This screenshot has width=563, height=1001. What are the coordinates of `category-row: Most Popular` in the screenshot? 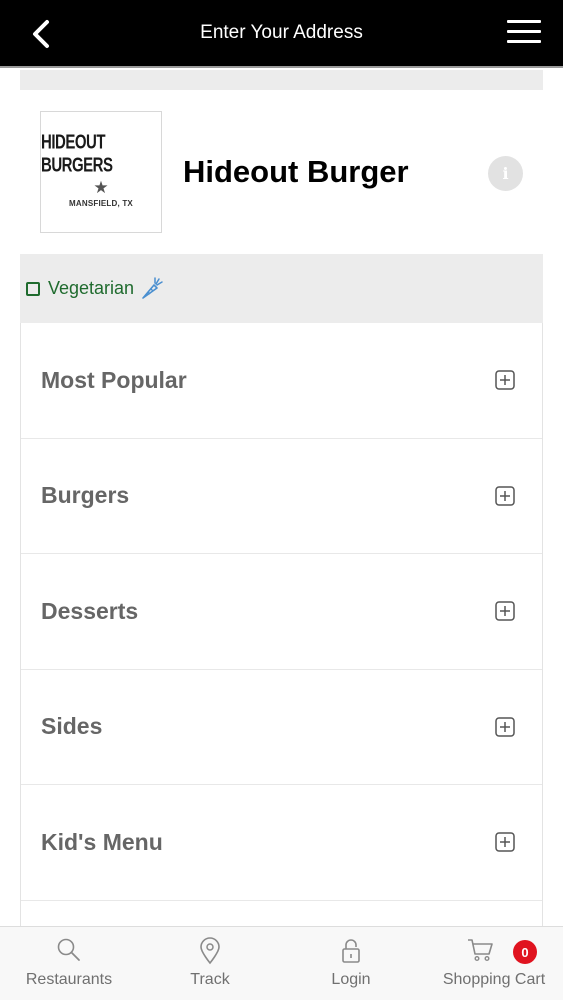 It's located at (281, 381).